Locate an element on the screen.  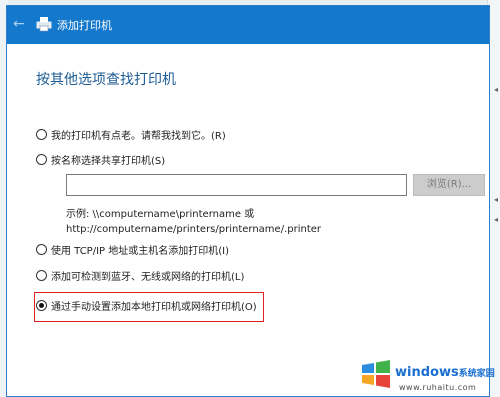
option-bluetooth-wireless: 添加可检测到蓝牙、无线或网络的打印机(L) is located at coordinates (140, 275).